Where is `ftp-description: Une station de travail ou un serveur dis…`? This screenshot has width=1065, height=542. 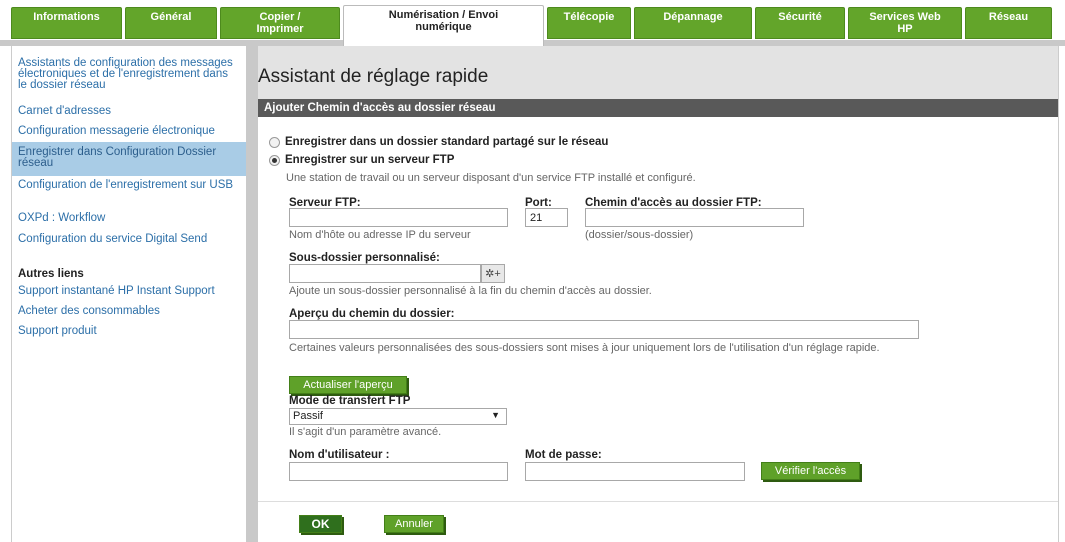 ftp-description: Une station de travail ou un serveur dis… is located at coordinates (491, 178).